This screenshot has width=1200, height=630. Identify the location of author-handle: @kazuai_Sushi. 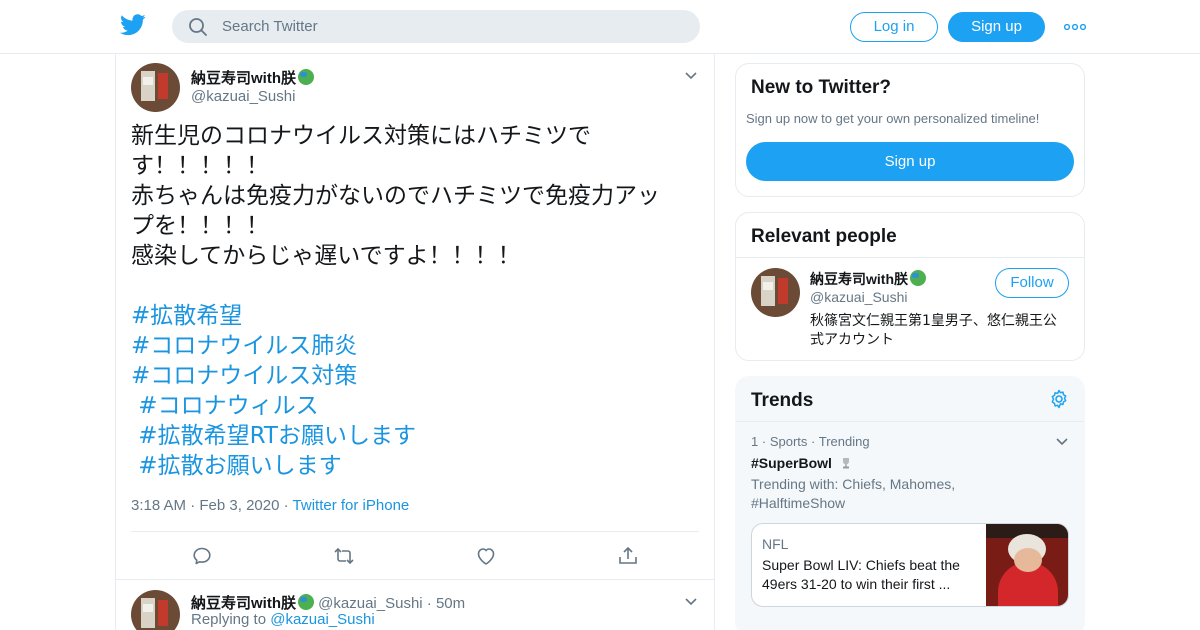
(243, 96).